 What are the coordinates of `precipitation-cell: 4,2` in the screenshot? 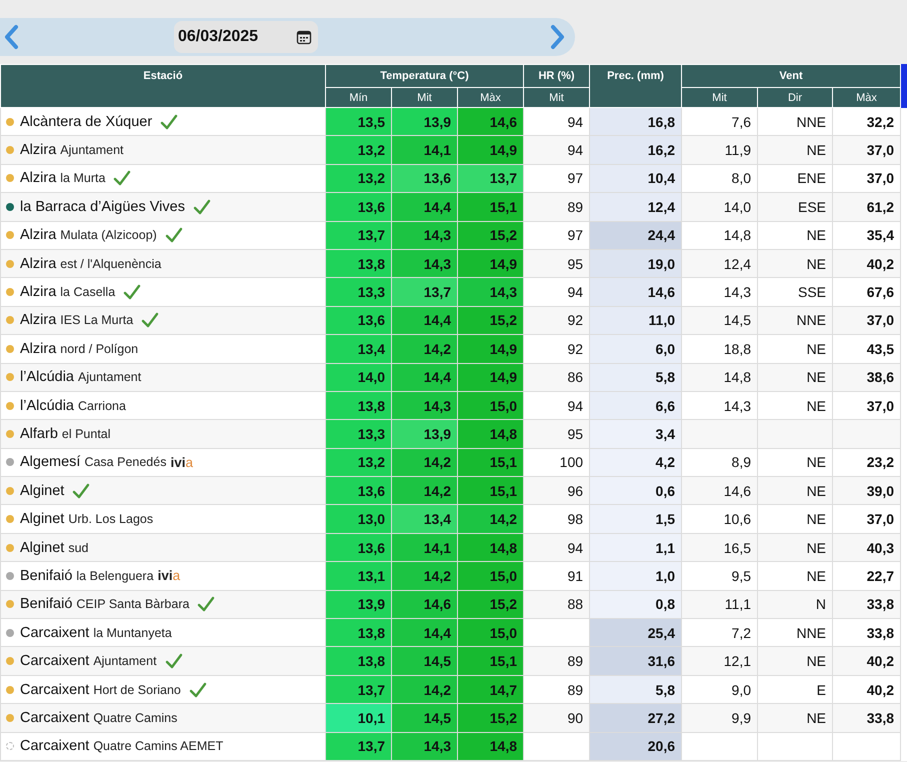 It's located at (636, 462).